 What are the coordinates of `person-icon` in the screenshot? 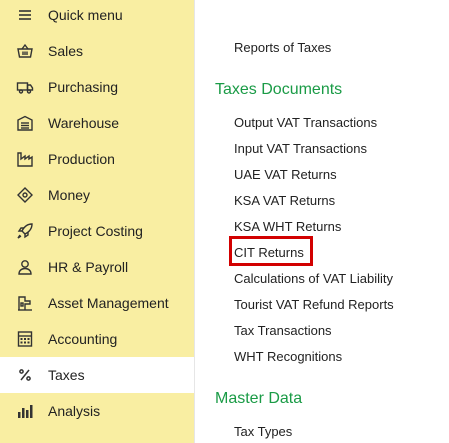 It's located at (25, 267).